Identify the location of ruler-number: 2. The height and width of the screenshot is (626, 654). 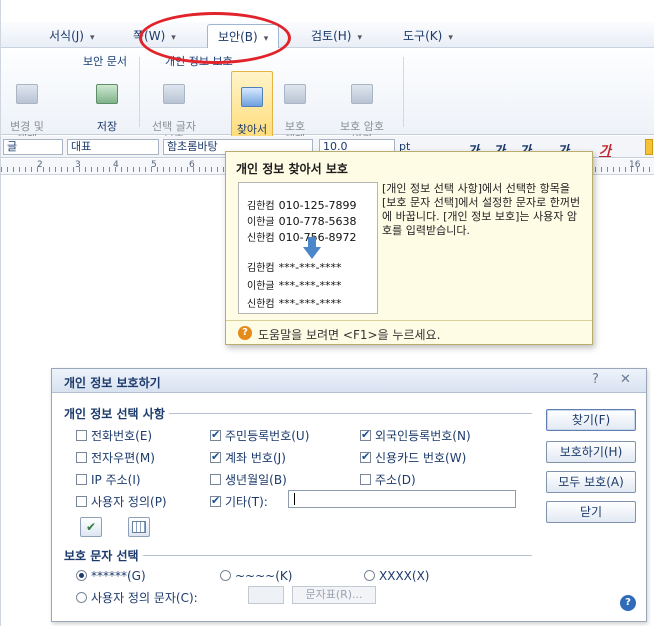
(40, 165).